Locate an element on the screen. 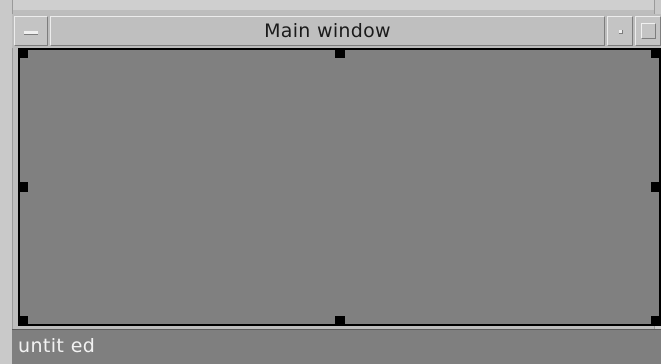 The image size is (661, 364). window-frame-left is located at coordinates (6, 182).